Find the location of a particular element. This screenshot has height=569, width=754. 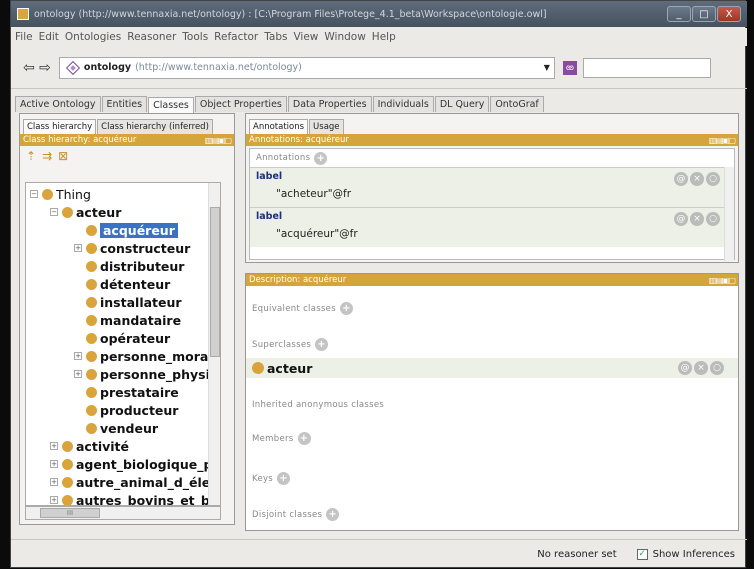

show-inferences-checkbox: ✓ is located at coordinates (642, 554).